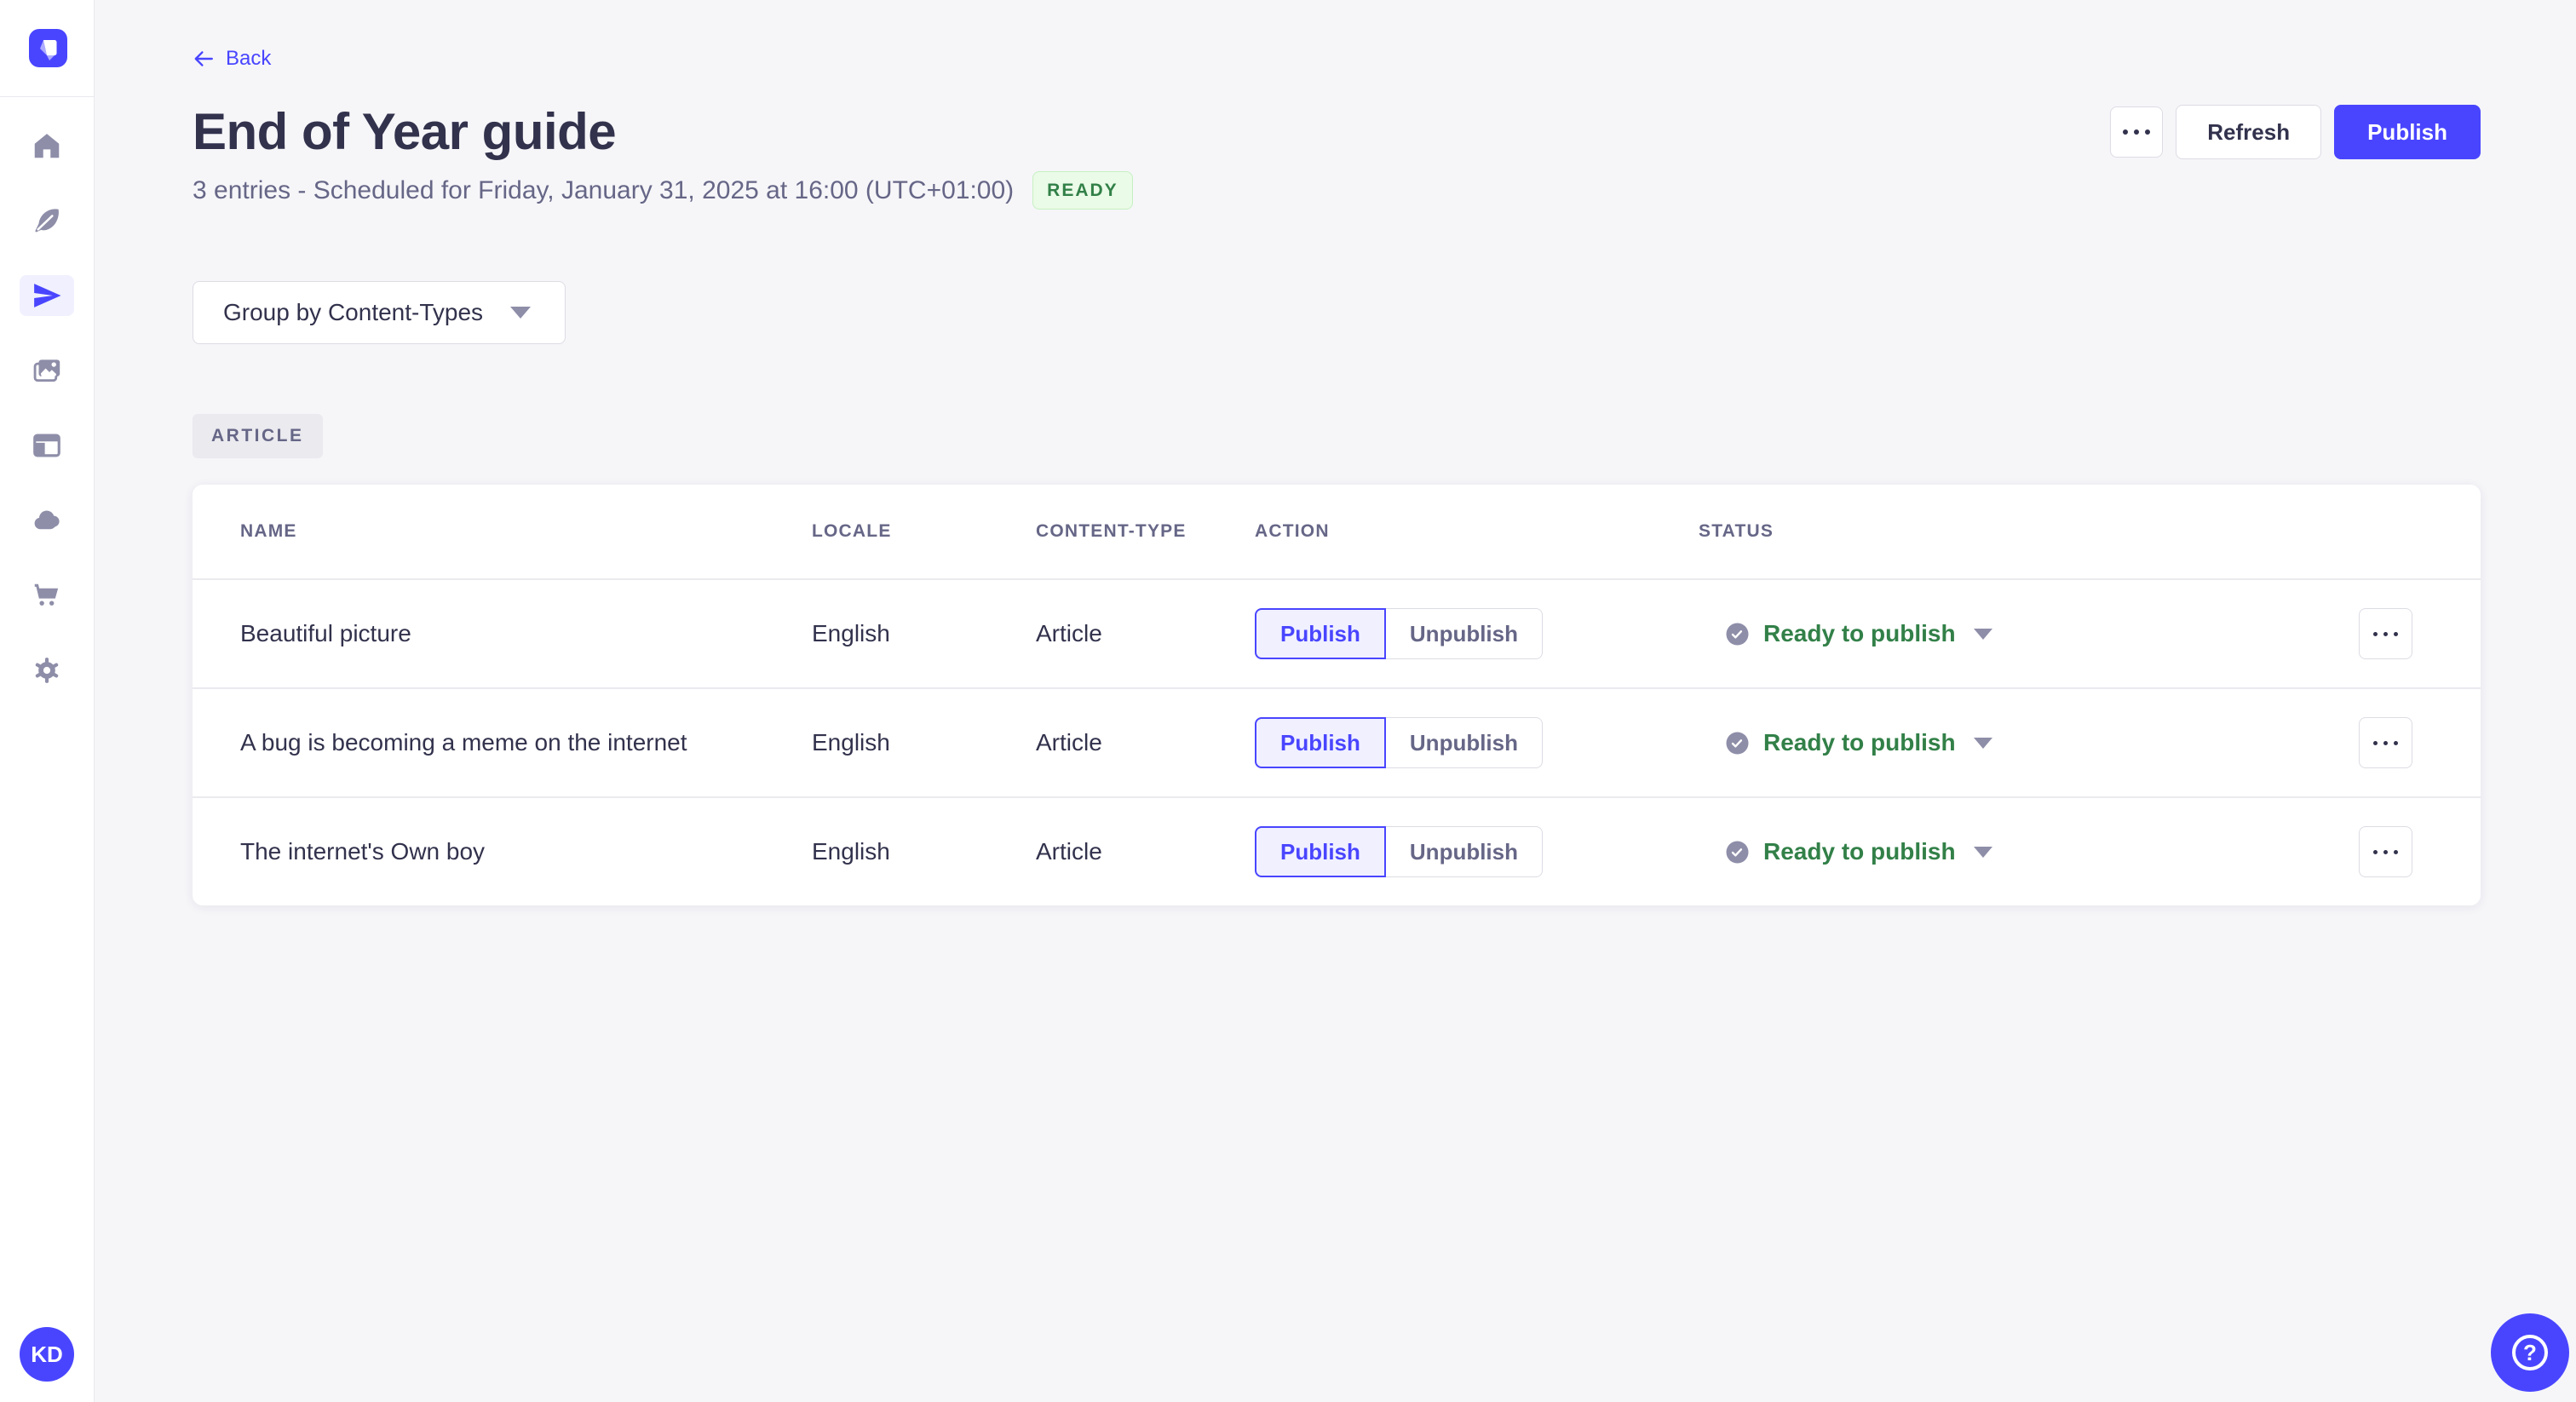 This screenshot has width=2576, height=1402. I want to click on status-badge: READY, so click(1082, 190).